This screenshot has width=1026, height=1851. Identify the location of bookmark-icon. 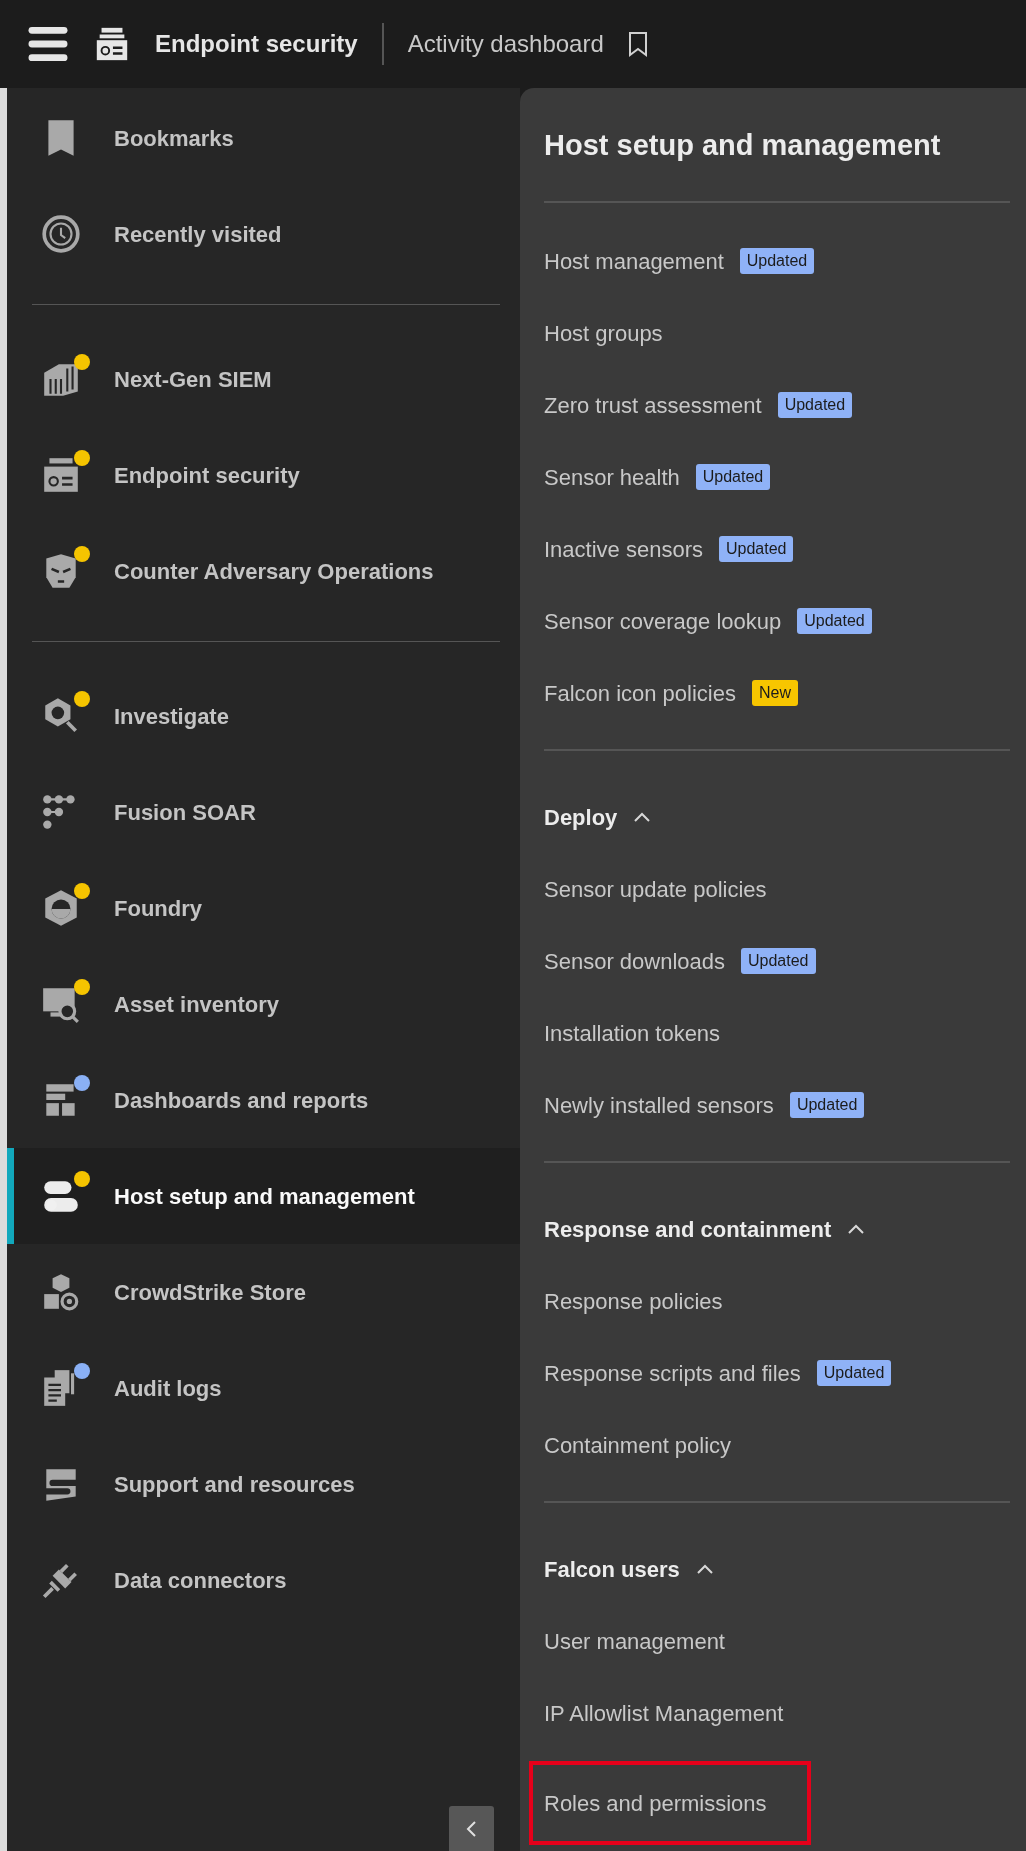
(637, 44).